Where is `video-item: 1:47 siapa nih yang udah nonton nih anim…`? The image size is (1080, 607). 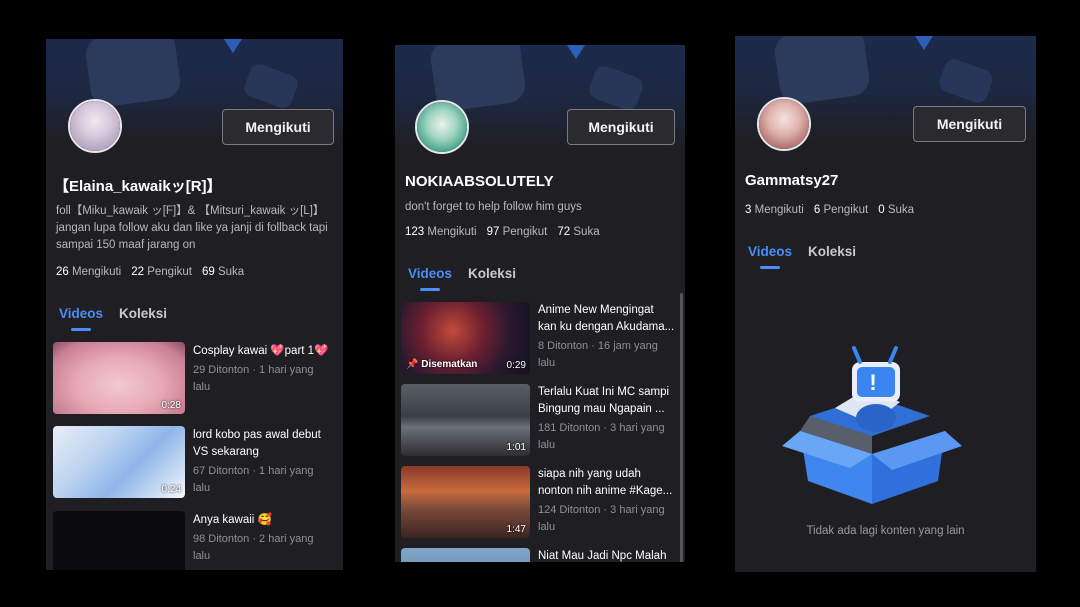 video-item: 1:47 siapa nih yang udah nonton nih anim… is located at coordinates (540, 502).